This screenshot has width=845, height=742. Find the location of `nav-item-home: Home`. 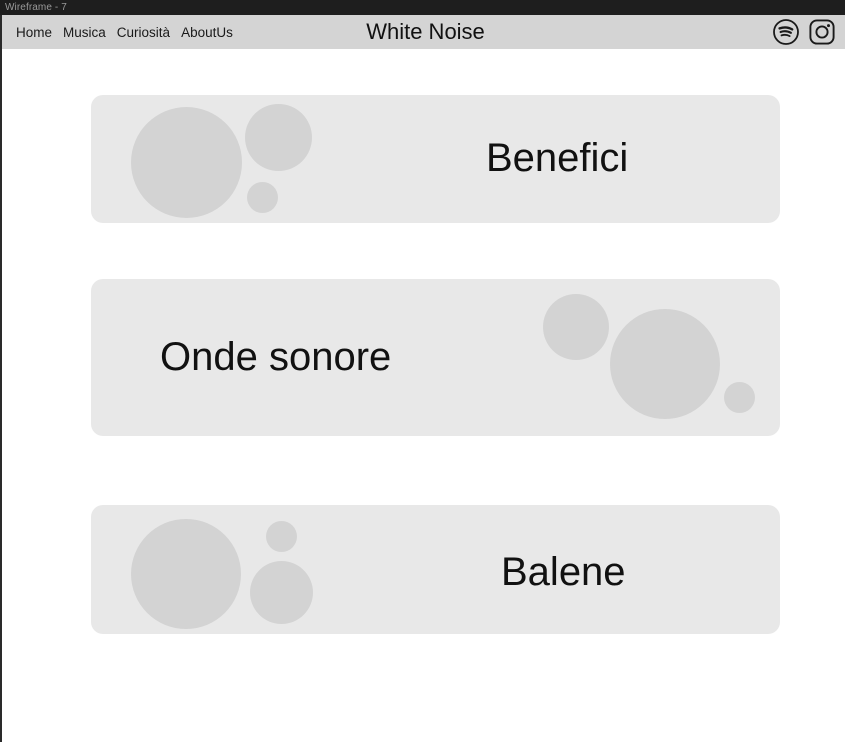

nav-item-home: Home is located at coordinates (34, 32).